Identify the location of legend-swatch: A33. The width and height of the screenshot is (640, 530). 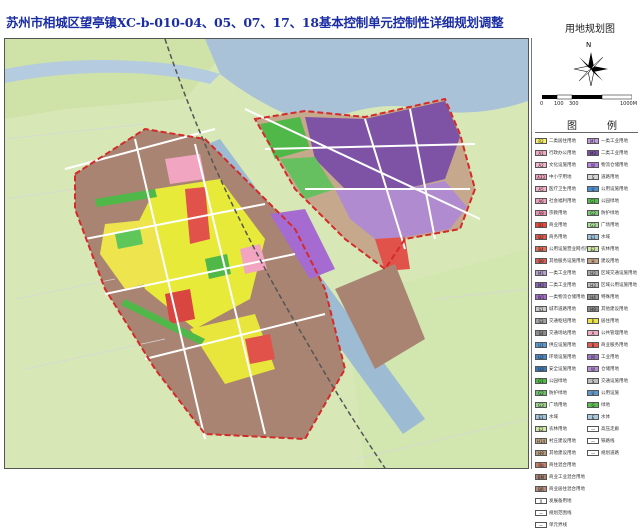
(541, 177).